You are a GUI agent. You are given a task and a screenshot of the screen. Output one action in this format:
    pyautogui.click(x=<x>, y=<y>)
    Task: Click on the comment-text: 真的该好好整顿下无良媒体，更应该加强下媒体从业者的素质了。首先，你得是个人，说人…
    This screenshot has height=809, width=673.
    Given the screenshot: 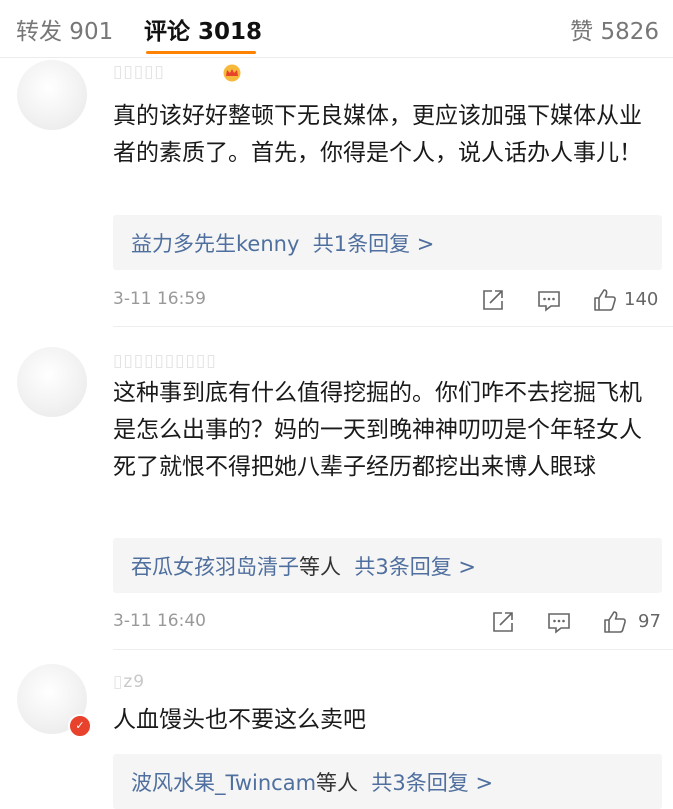 What is the action you would take?
    pyautogui.click(x=377, y=134)
    